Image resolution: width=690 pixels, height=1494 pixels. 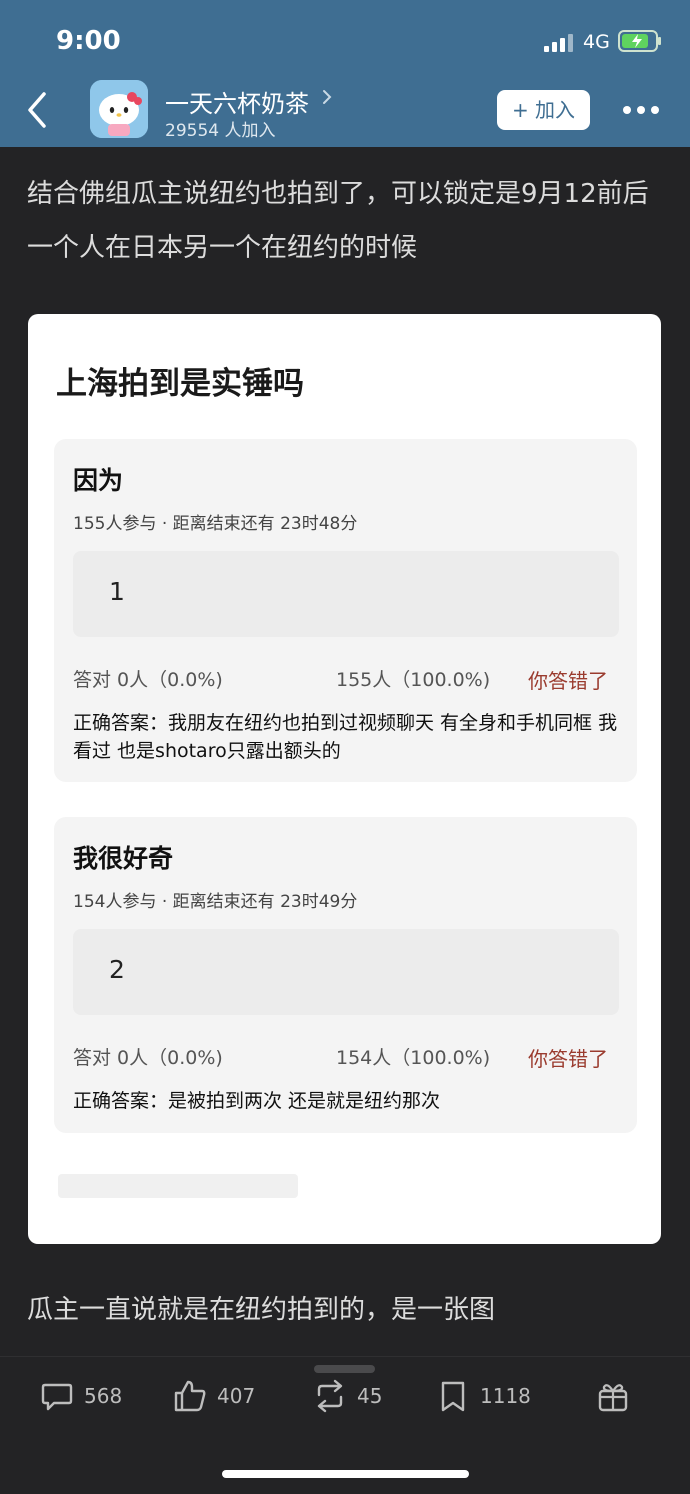 I want to click on home-indicator, so click(x=345, y=1474).